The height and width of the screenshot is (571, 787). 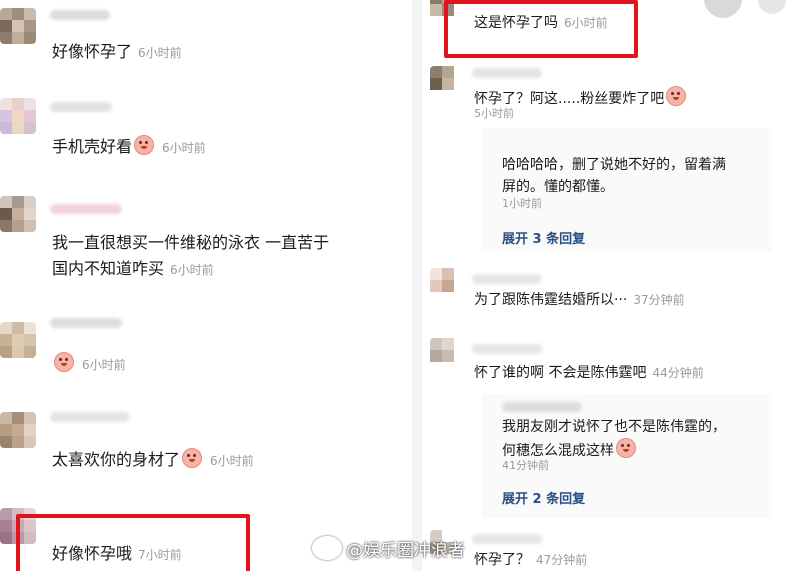 What do you see at coordinates (191, 255) in the screenshot?
I see `comment-text: 我一直很想买一件维秘的泳衣 一直苦于 国内不知道咋买 6小时前` at bounding box center [191, 255].